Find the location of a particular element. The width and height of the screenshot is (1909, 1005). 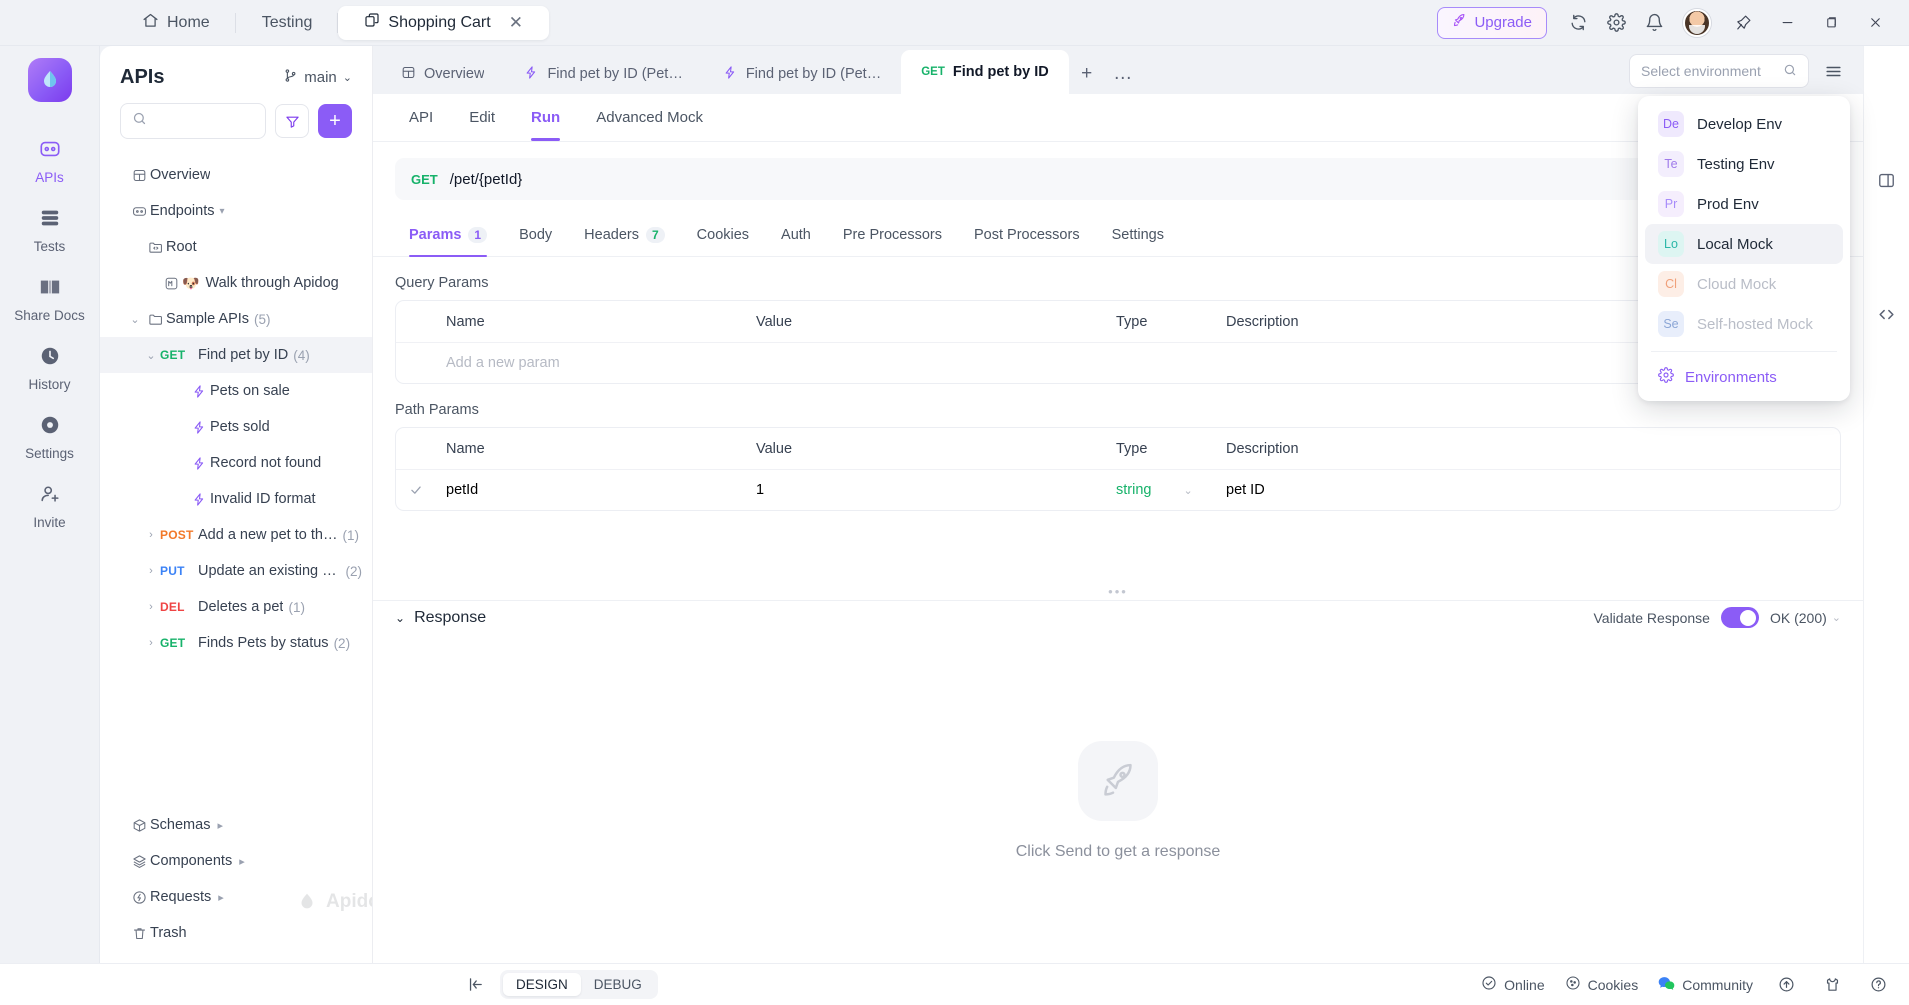

window-tab-shopping-cart: Shopping Cart ✕ is located at coordinates (443, 22).